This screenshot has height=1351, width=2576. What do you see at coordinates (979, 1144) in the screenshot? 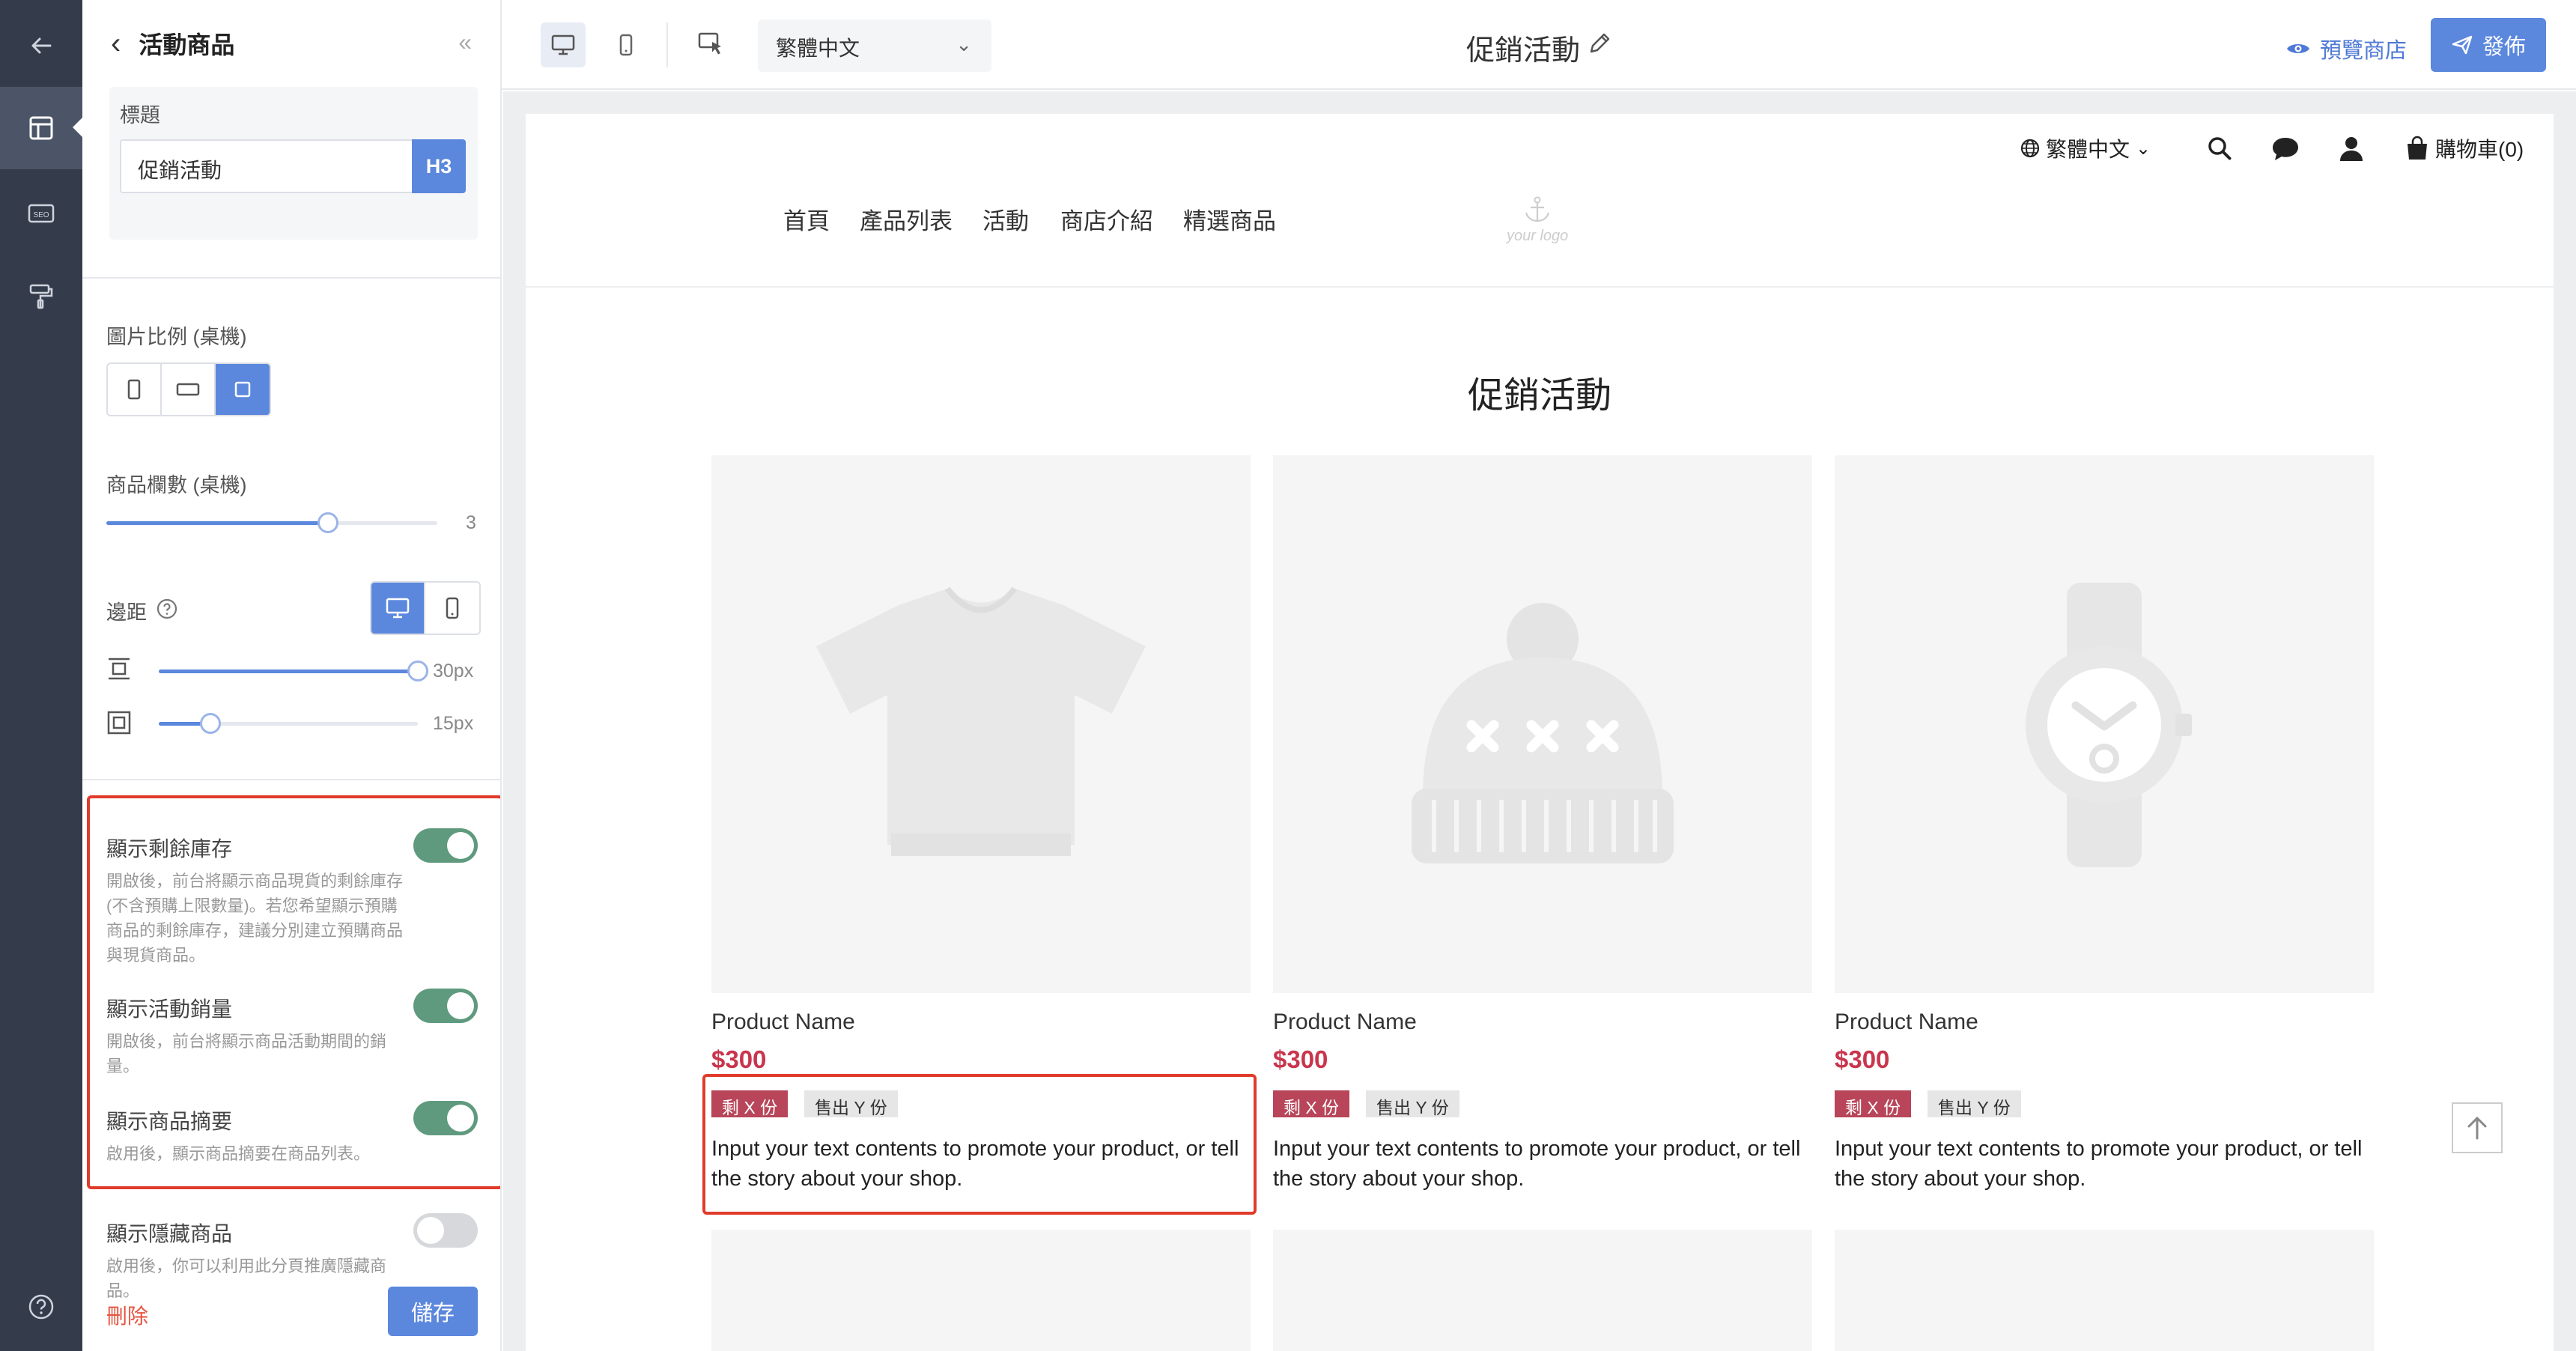
I see `highlight-box-product-info` at bounding box center [979, 1144].